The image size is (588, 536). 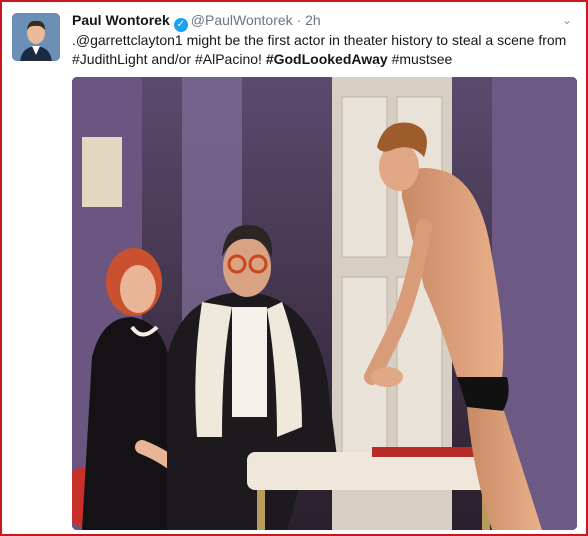 I want to click on verified-badge-icon: ✓, so click(x=180, y=25).